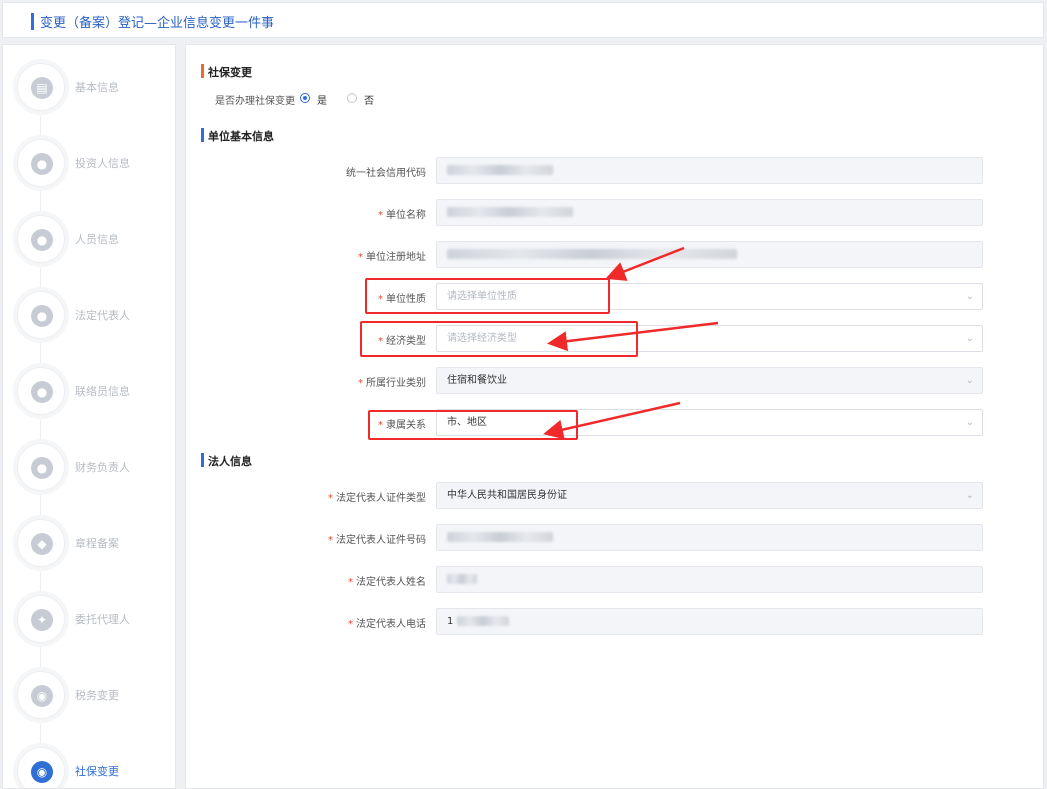 This screenshot has width=1047, height=789. I want to click on step-item: ◆ 章程备案, so click(96, 544).